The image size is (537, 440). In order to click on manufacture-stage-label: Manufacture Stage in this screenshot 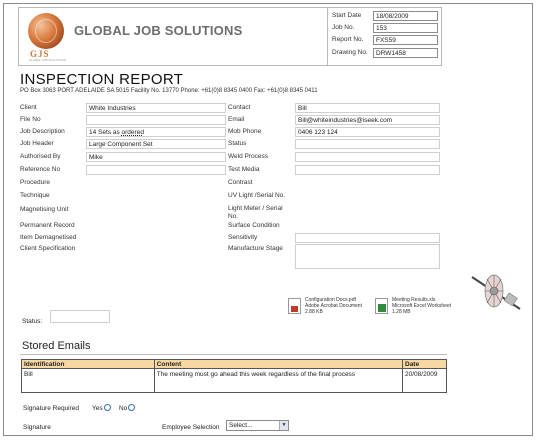, I will do `click(255, 248)`.